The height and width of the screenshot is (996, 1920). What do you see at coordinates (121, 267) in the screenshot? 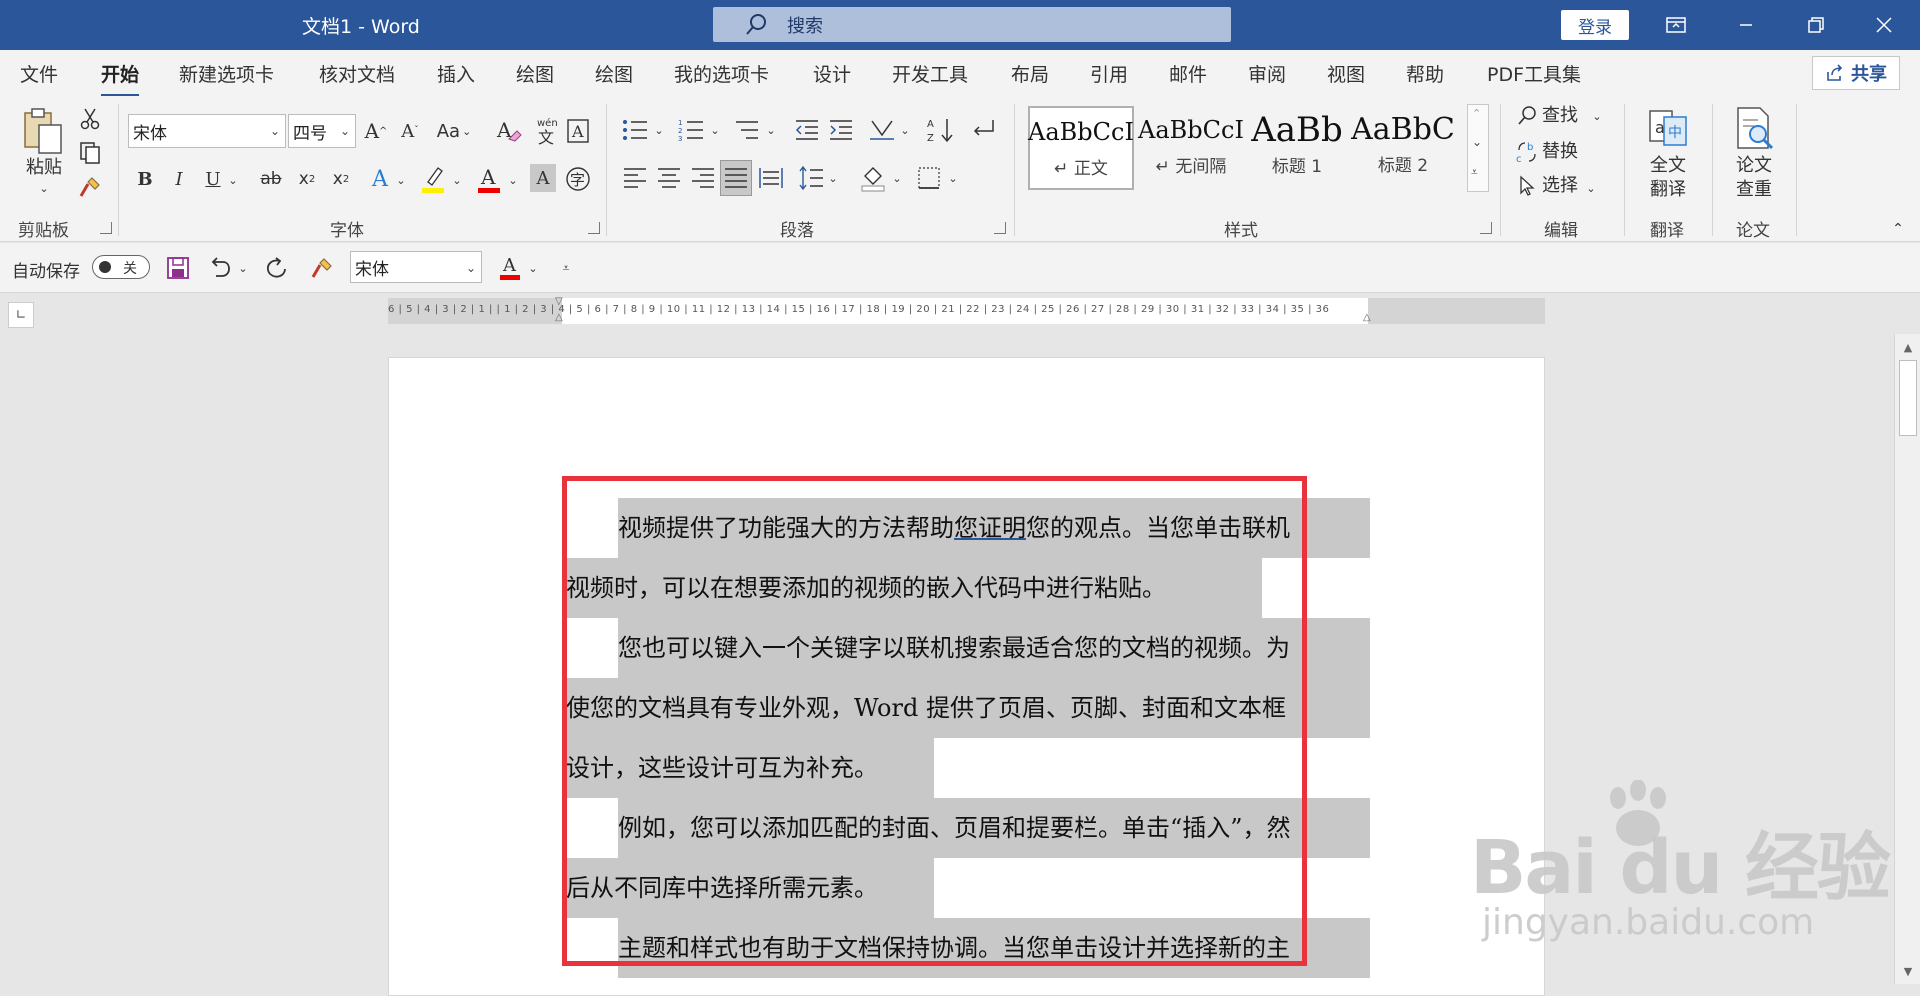
I see `autosave-toggle: 关` at bounding box center [121, 267].